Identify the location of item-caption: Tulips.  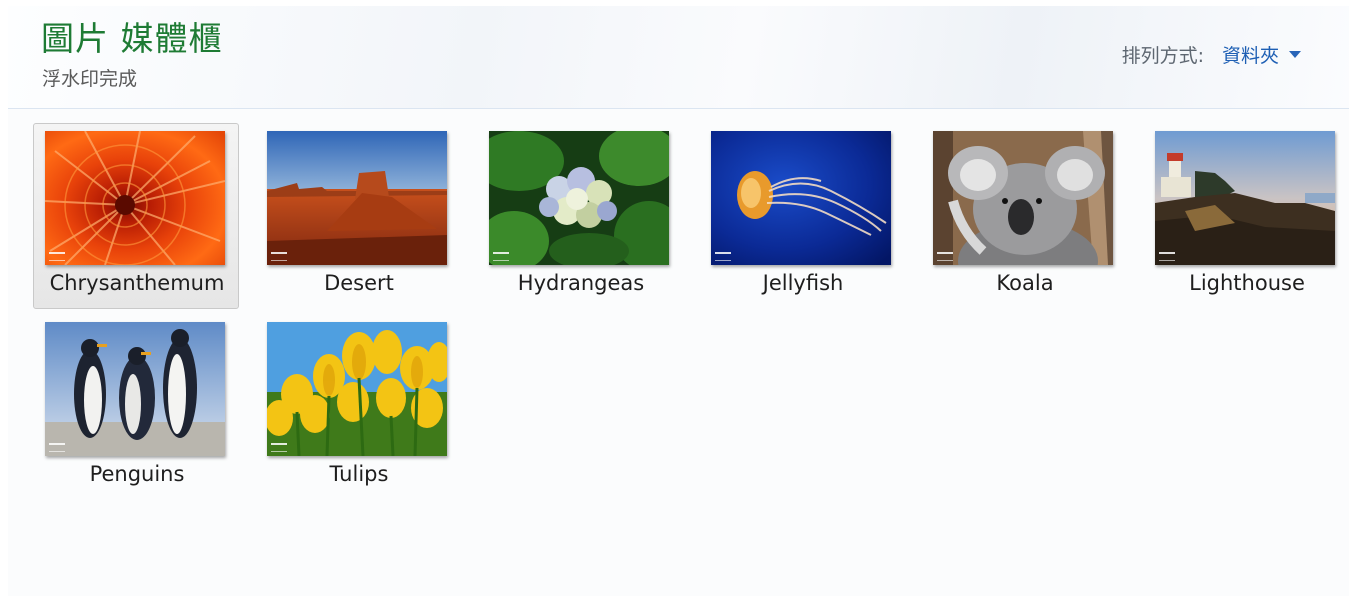
(359, 474).